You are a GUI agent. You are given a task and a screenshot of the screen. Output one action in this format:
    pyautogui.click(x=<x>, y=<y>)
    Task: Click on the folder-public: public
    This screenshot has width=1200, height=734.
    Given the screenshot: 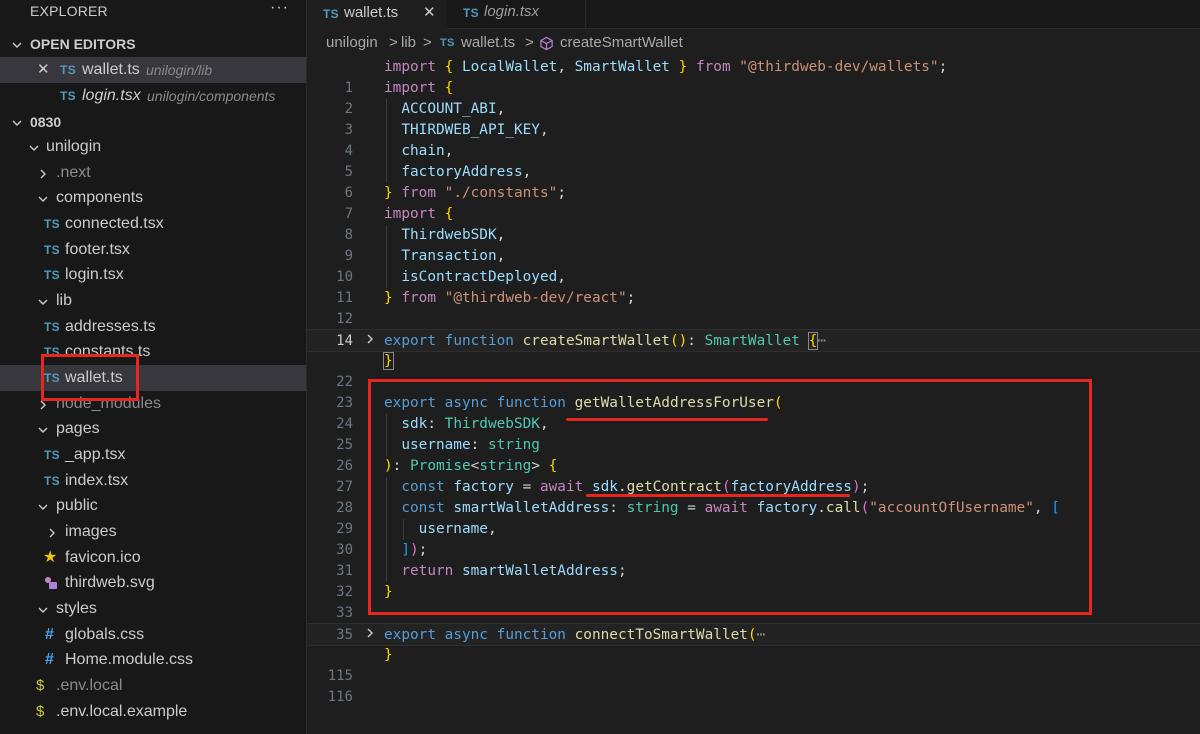 What is the action you would take?
    pyautogui.click(x=153, y=506)
    